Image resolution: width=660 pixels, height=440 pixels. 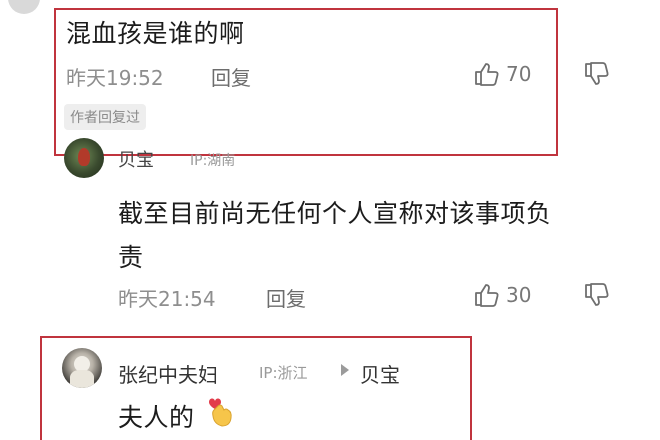 What do you see at coordinates (221, 412) in the screenshot?
I see `finger-heart-emoji-icon` at bounding box center [221, 412].